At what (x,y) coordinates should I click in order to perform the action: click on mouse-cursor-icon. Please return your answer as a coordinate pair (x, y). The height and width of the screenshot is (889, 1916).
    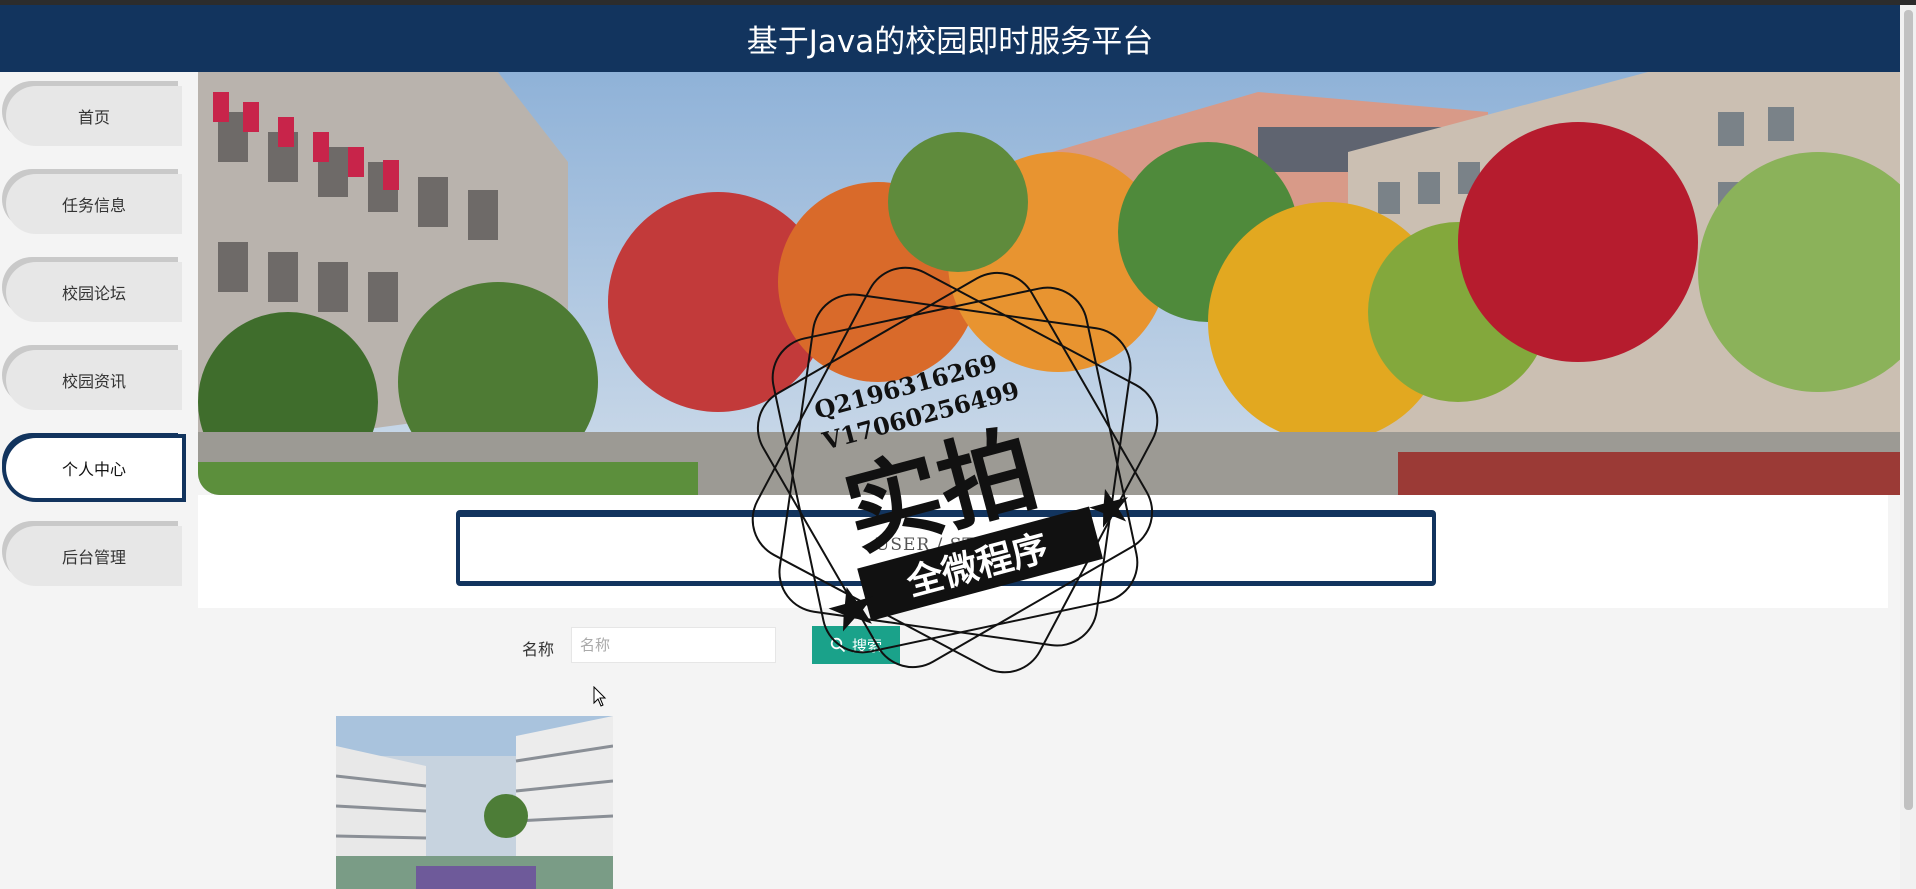
    Looking at the image, I should click on (600, 698).